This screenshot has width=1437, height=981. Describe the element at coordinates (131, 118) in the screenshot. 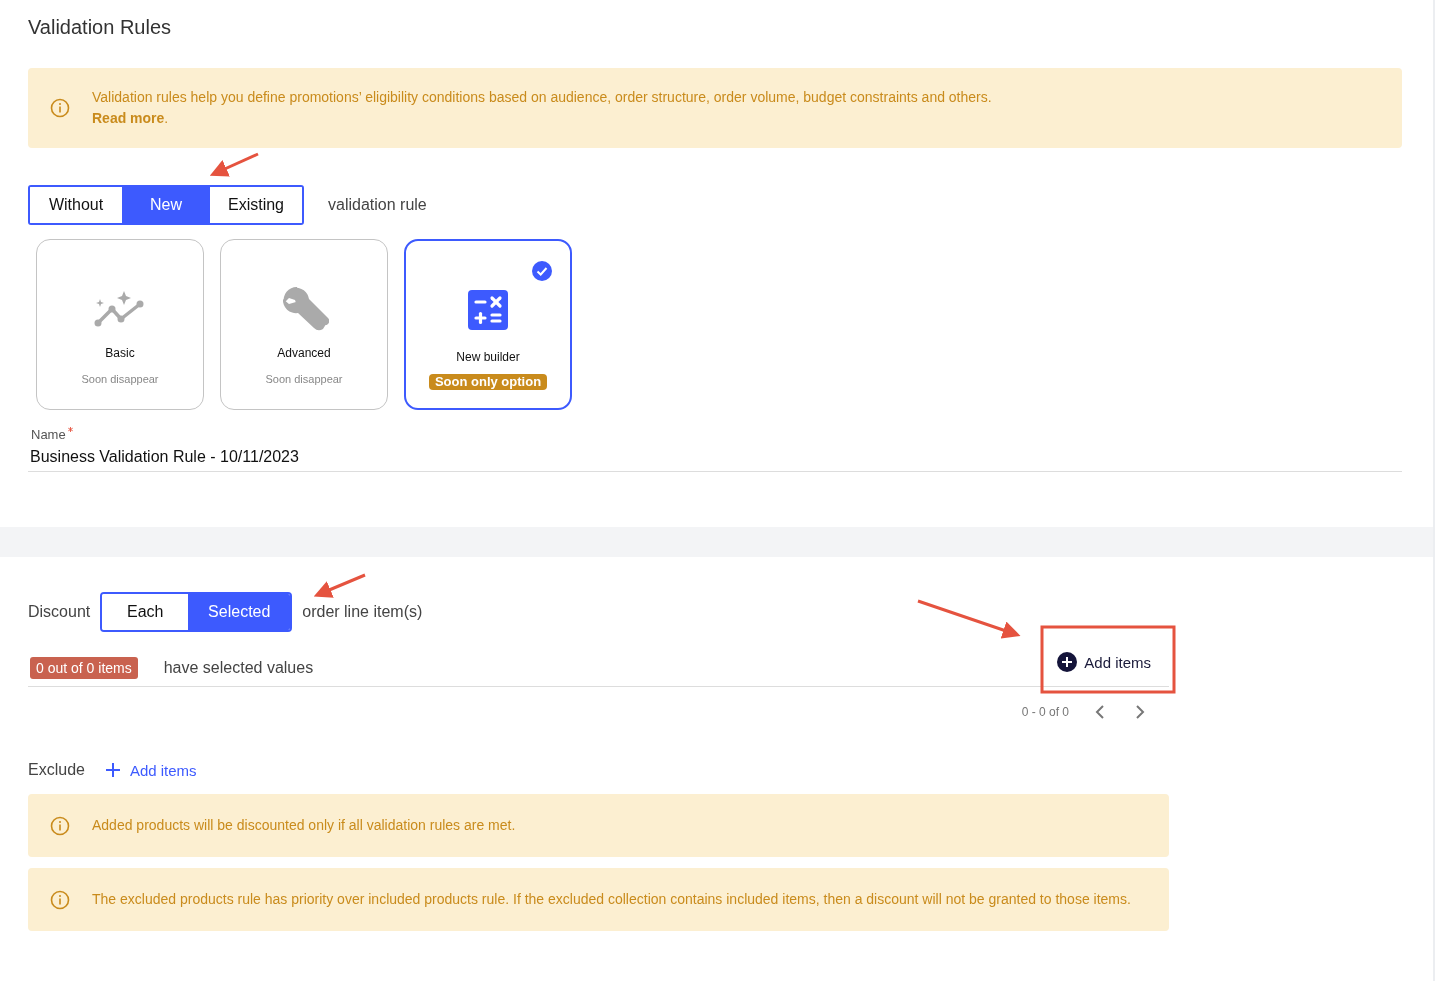

I see `read-more-text: Read more.` at that location.